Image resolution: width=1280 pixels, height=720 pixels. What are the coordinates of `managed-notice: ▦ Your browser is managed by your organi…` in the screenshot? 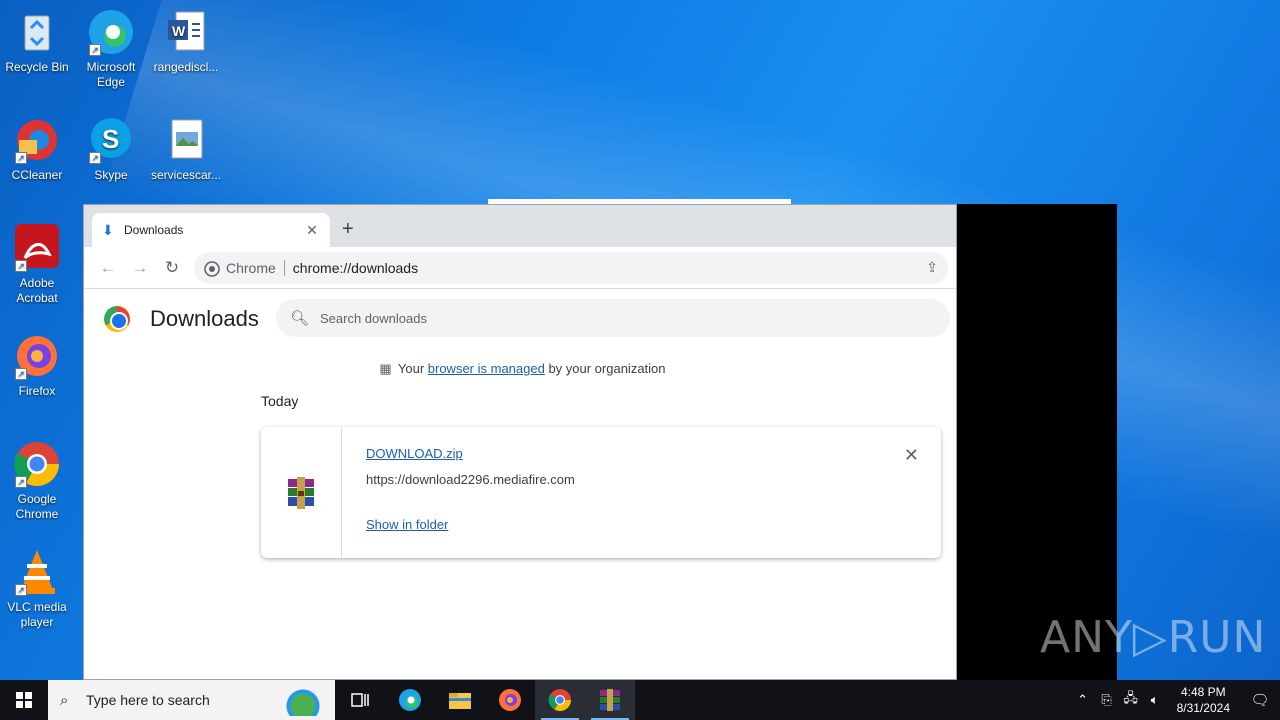 It's located at (521, 369).